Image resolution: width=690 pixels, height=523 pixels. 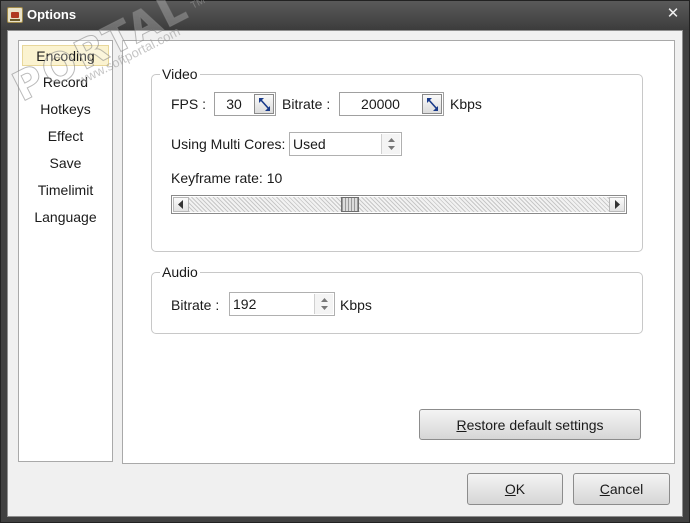 What do you see at coordinates (65, 109) in the screenshot?
I see `nav-item-hotkeys: Hotkeys` at bounding box center [65, 109].